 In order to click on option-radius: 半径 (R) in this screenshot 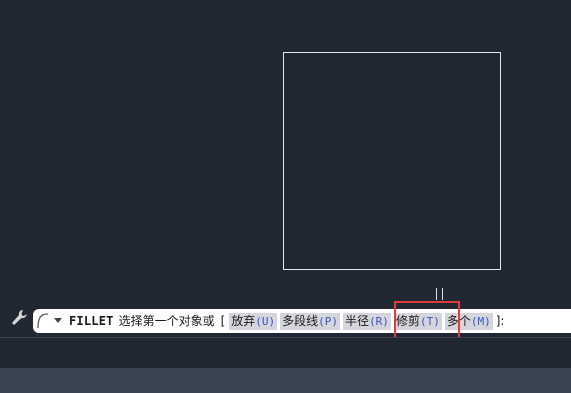, I will do `click(367, 321)`.